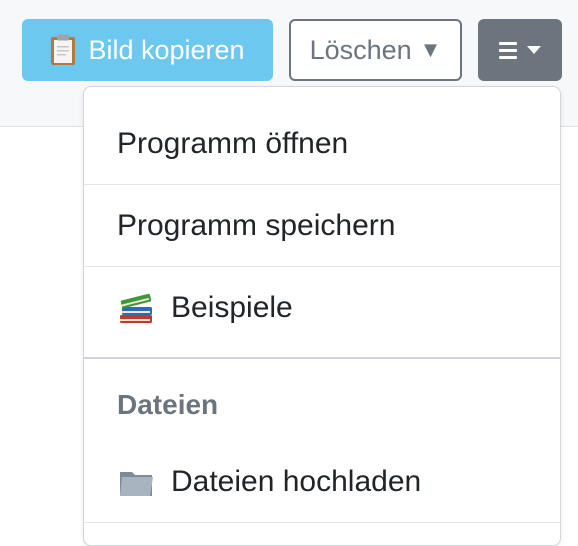 This screenshot has height=546, width=578. I want to click on delete-label: Löschen, so click(360, 49).